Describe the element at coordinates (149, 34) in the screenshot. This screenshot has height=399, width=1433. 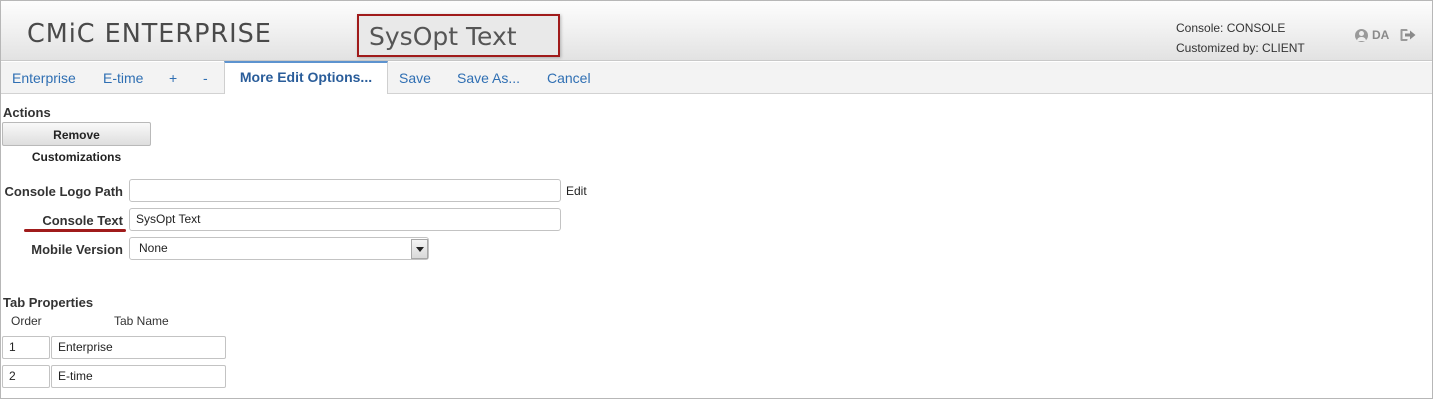
I see `brand-logo-text: CMiC ENTERPRISE` at that location.